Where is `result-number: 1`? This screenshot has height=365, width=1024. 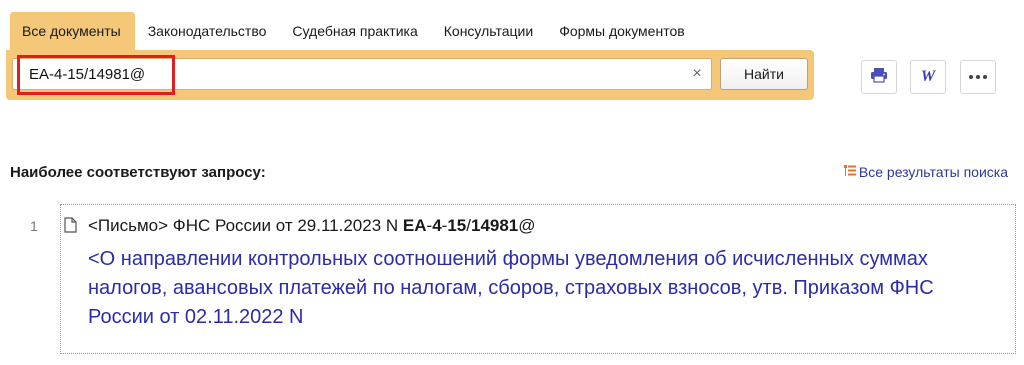 result-number: 1 is located at coordinates (34, 226).